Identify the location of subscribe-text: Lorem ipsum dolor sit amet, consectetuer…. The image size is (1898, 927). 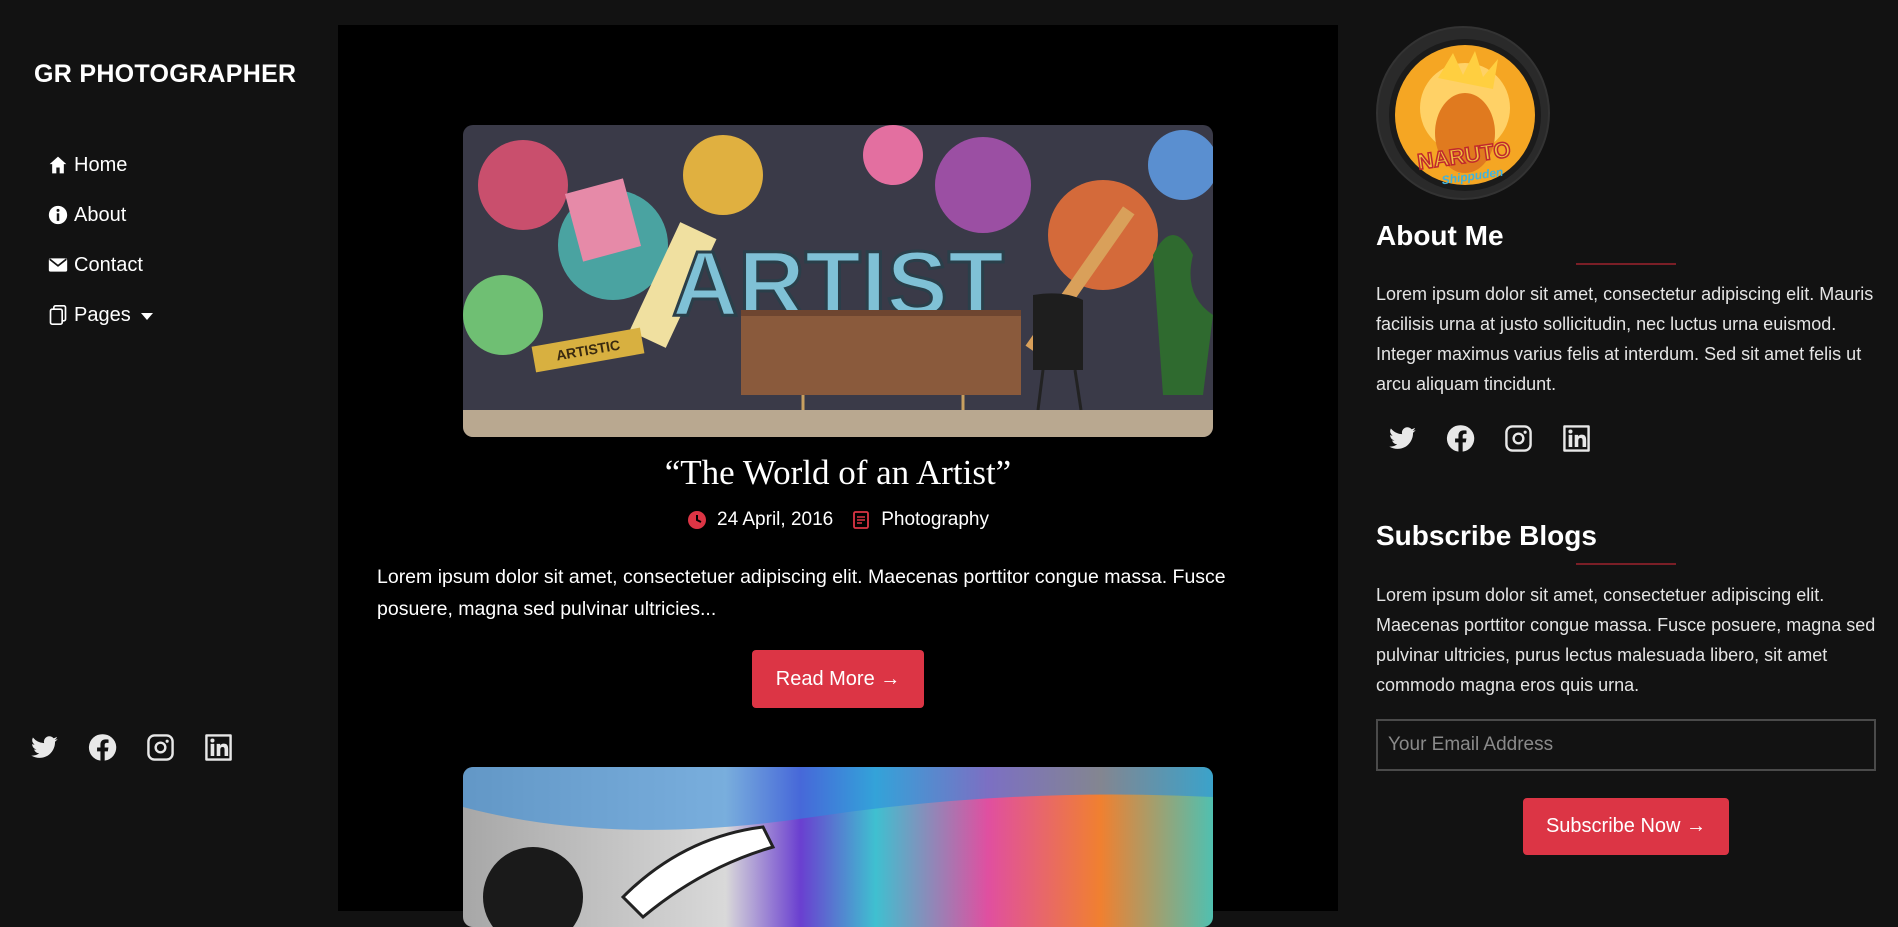
(1626, 640).